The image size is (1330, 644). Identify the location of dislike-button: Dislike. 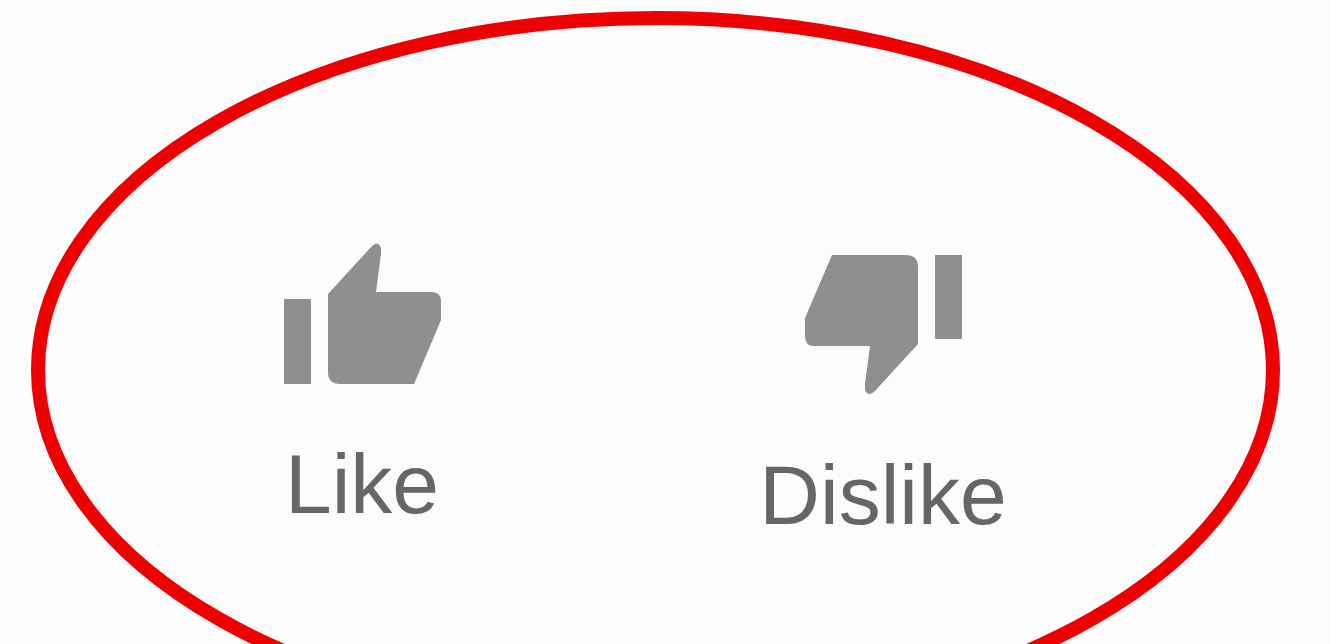
(883, 391).